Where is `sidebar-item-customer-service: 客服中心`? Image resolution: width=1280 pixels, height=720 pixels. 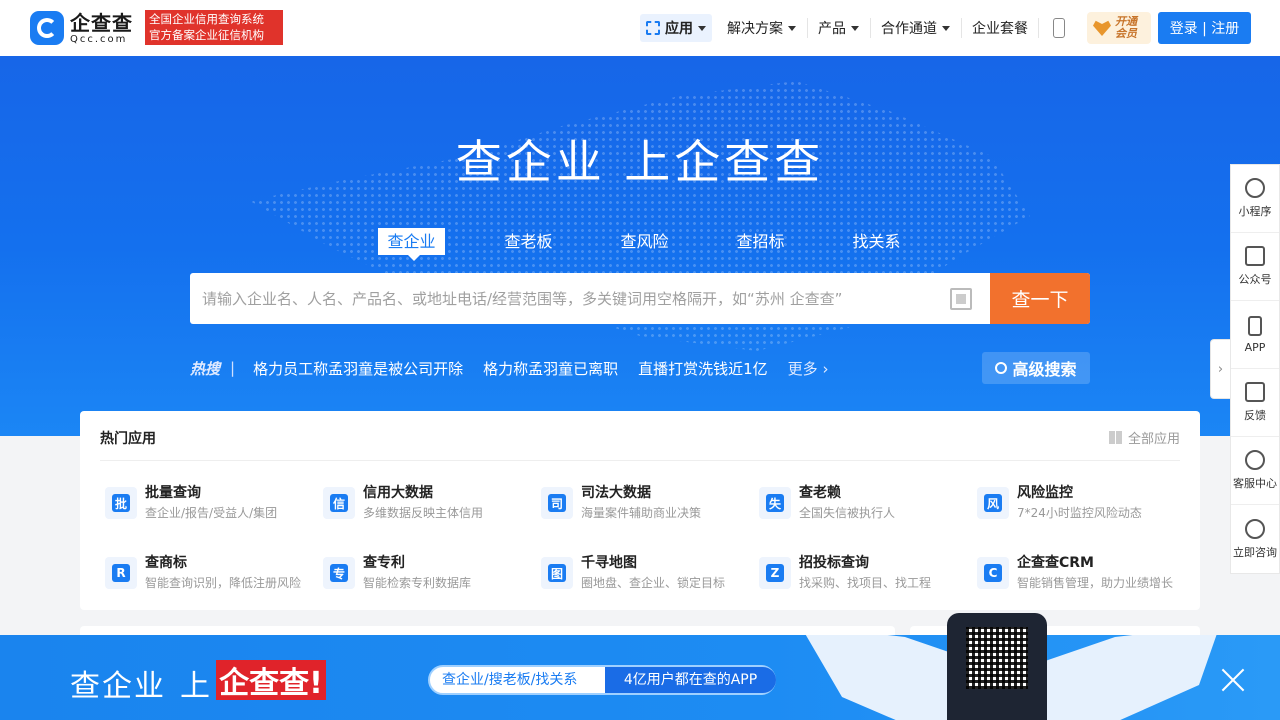 sidebar-item-customer-service: 客服中心 is located at coordinates (1255, 471).